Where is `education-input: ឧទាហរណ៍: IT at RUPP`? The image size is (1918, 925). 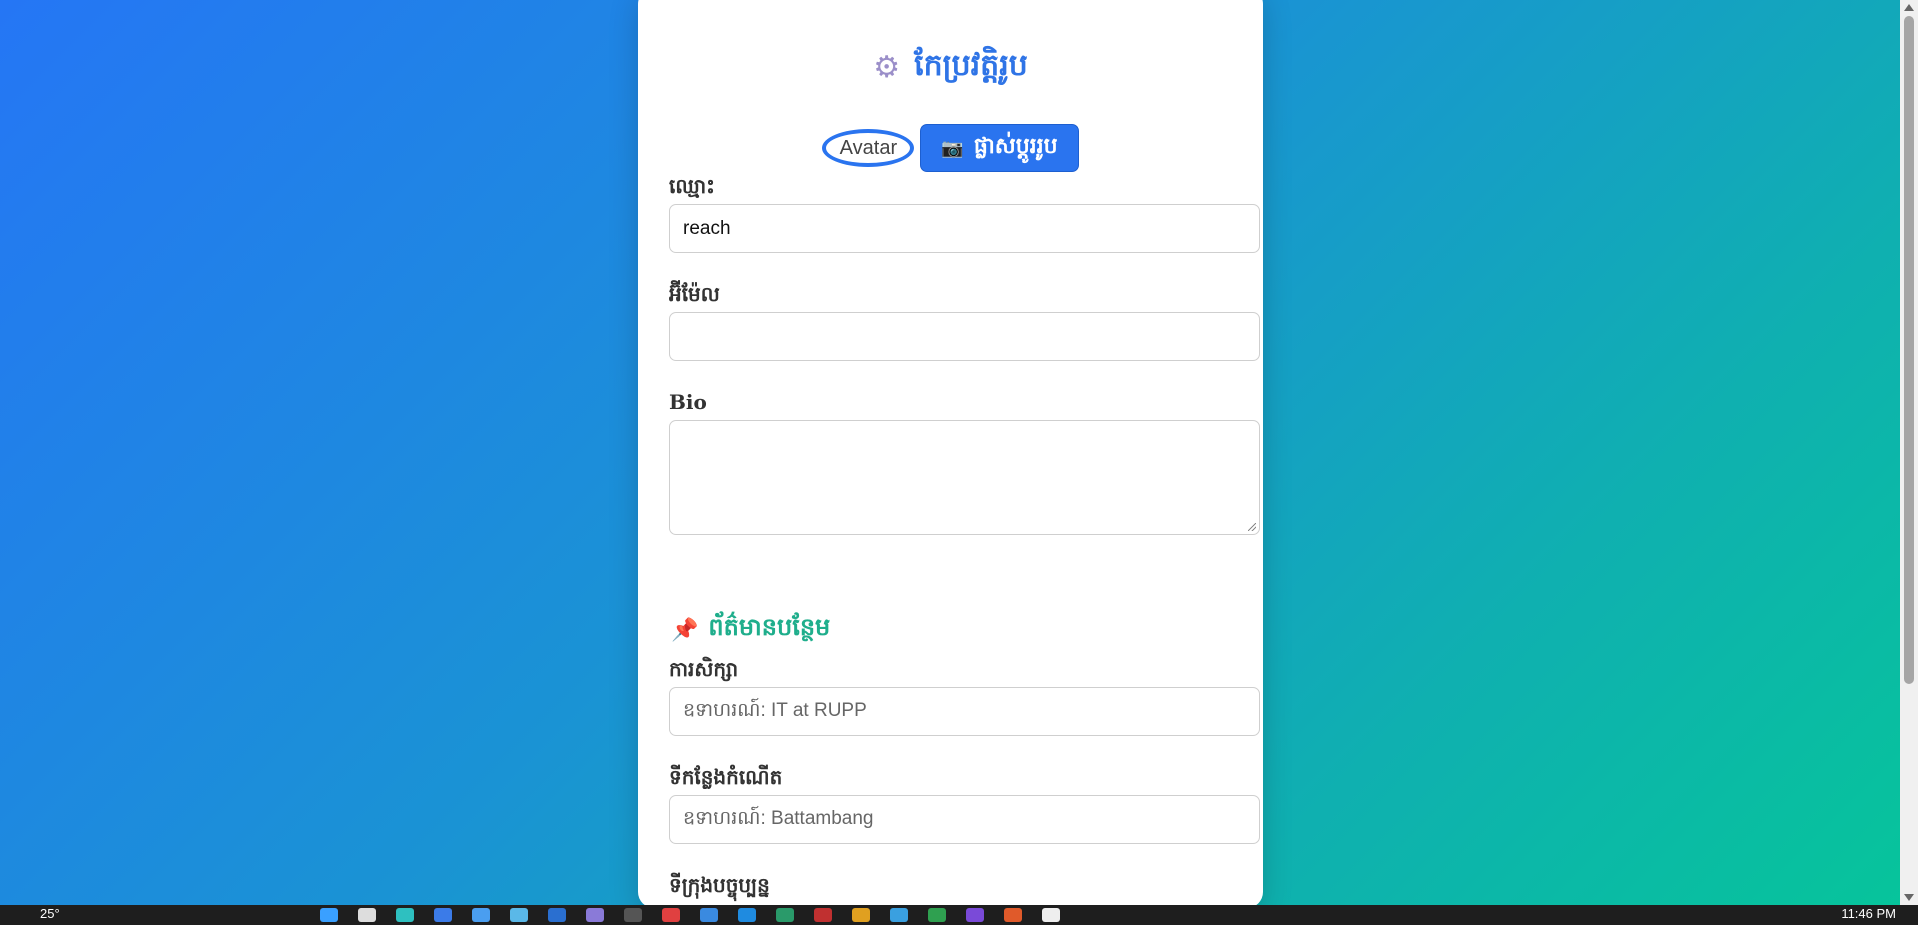 education-input: ឧទាហរណ៍: IT at RUPP is located at coordinates (964, 711).